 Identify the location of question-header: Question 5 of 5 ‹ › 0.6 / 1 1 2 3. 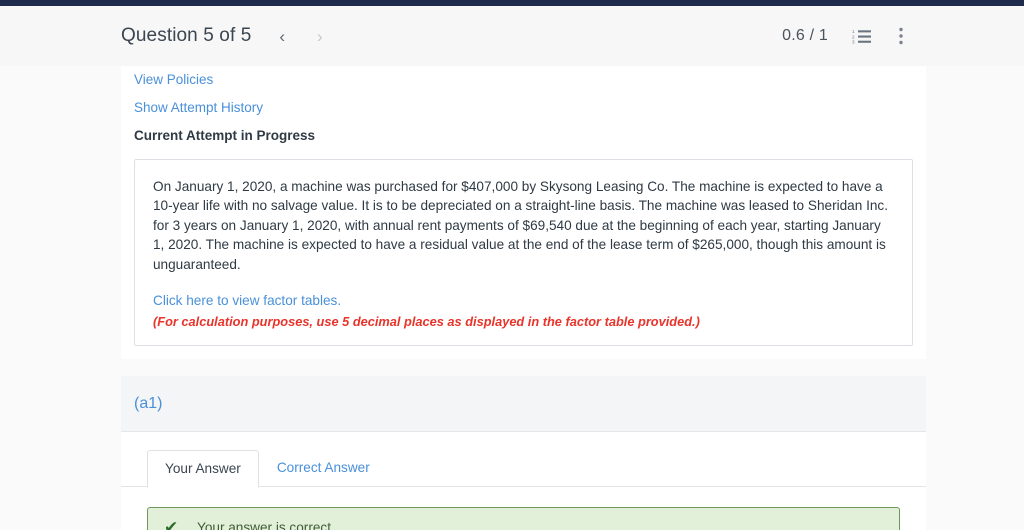
(512, 36).